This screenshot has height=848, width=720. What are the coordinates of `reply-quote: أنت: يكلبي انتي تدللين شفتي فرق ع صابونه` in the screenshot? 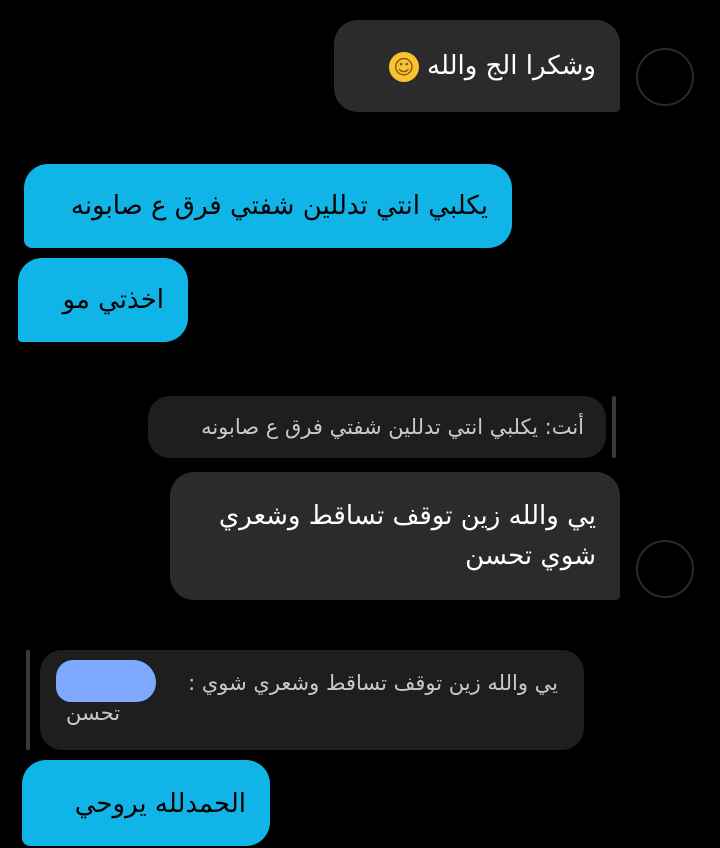 It's located at (377, 427).